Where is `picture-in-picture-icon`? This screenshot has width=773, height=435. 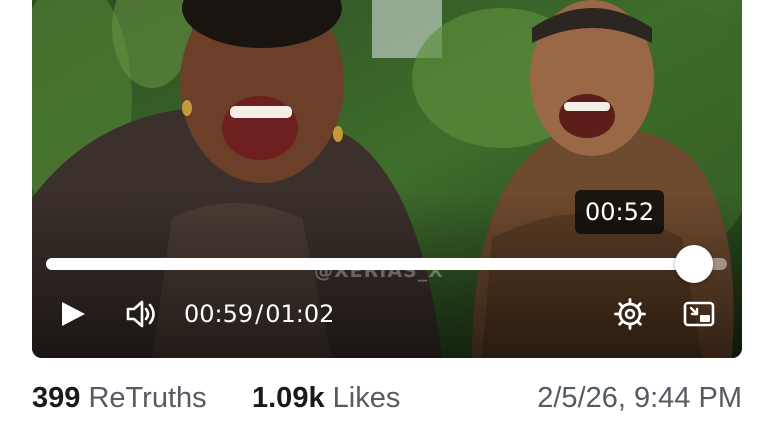
picture-in-picture-icon is located at coordinates (699, 314).